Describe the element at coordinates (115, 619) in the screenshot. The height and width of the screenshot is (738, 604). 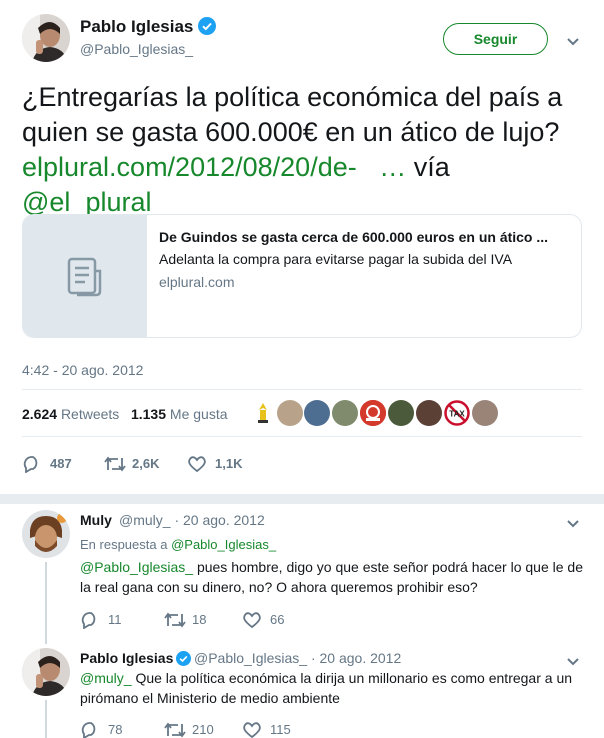
I see `reply-count: 11` at that location.